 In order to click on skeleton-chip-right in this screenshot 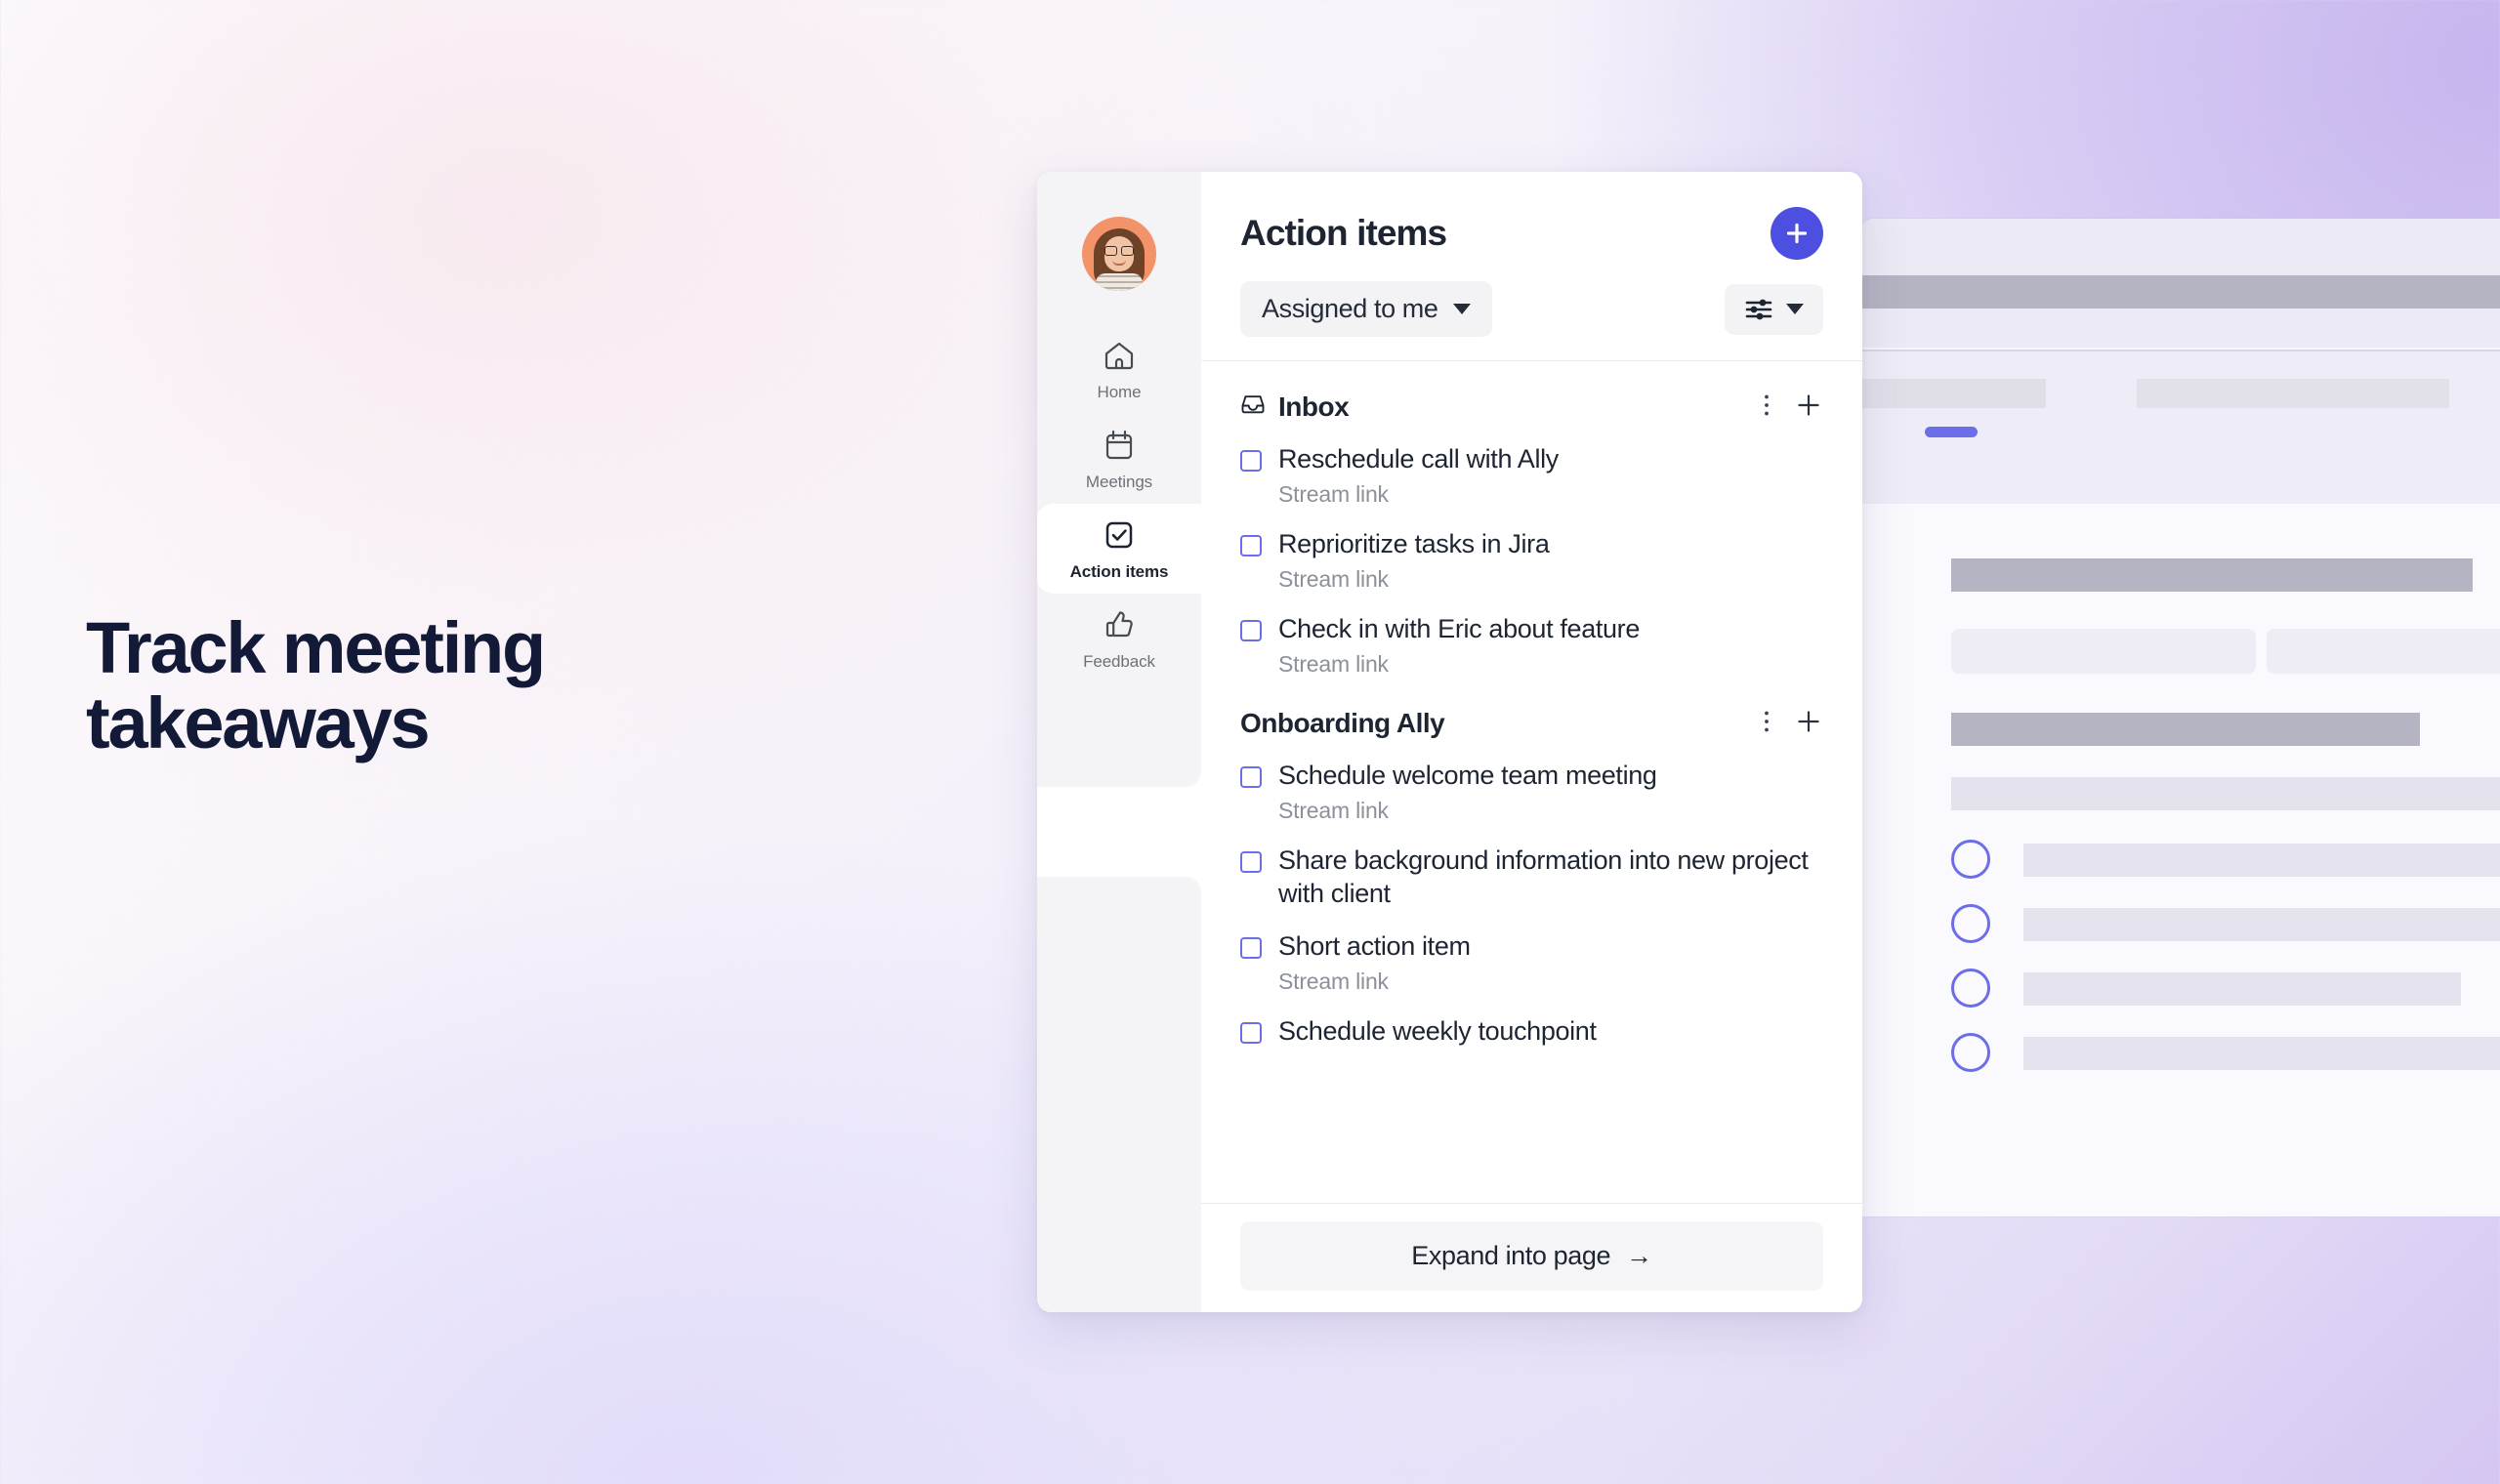, I will do `click(2293, 394)`.